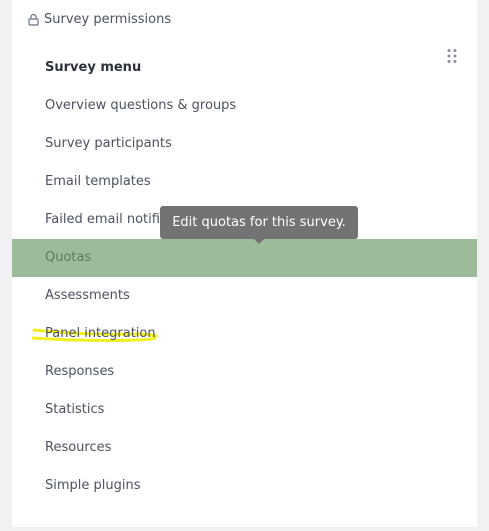  I want to click on menu-item-statistics: Statistics, so click(244, 410).